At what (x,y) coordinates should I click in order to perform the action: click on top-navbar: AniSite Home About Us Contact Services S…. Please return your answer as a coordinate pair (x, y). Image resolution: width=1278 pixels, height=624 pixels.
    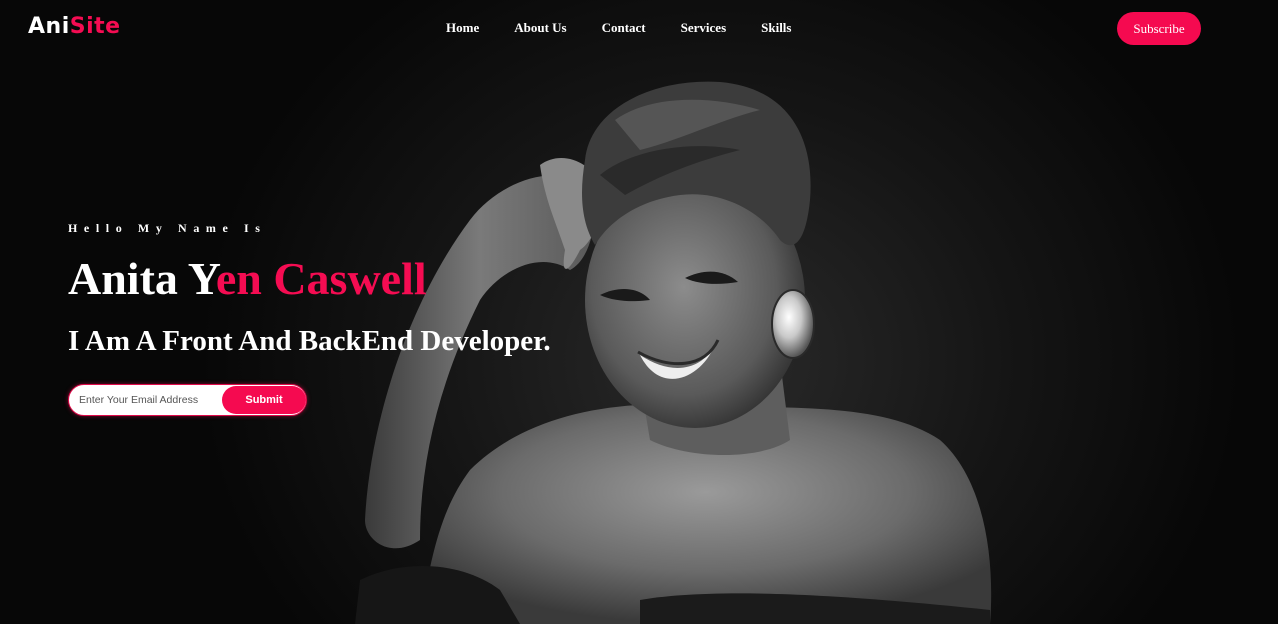
    Looking at the image, I should click on (639, 28).